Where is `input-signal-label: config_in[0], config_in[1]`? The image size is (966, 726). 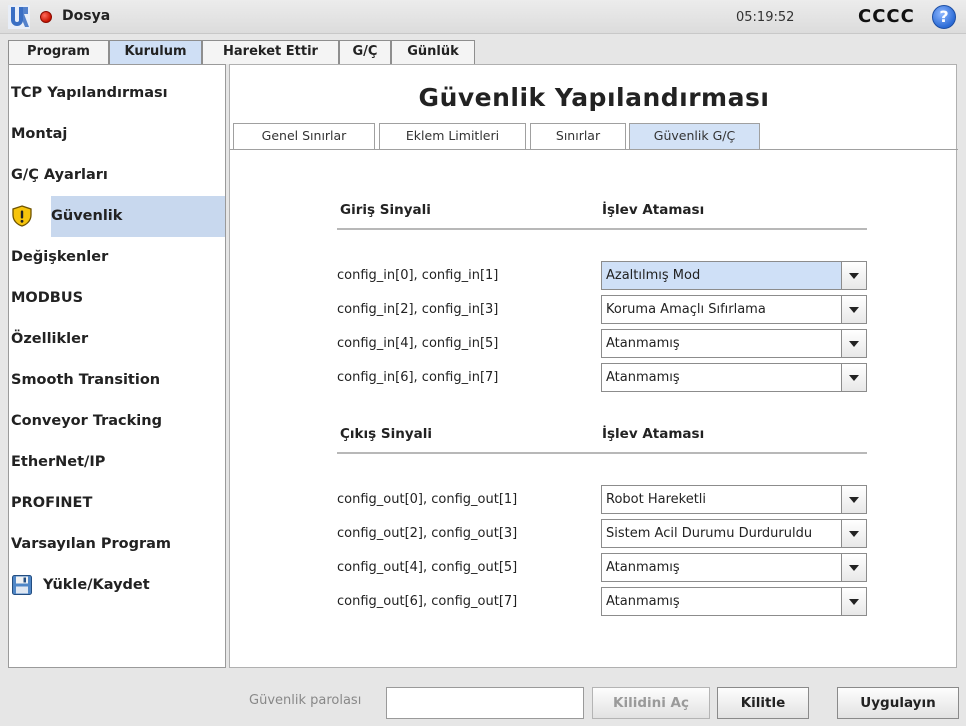
input-signal-label: config_in[0], config_in[1] is located at coordinates (418, 275).